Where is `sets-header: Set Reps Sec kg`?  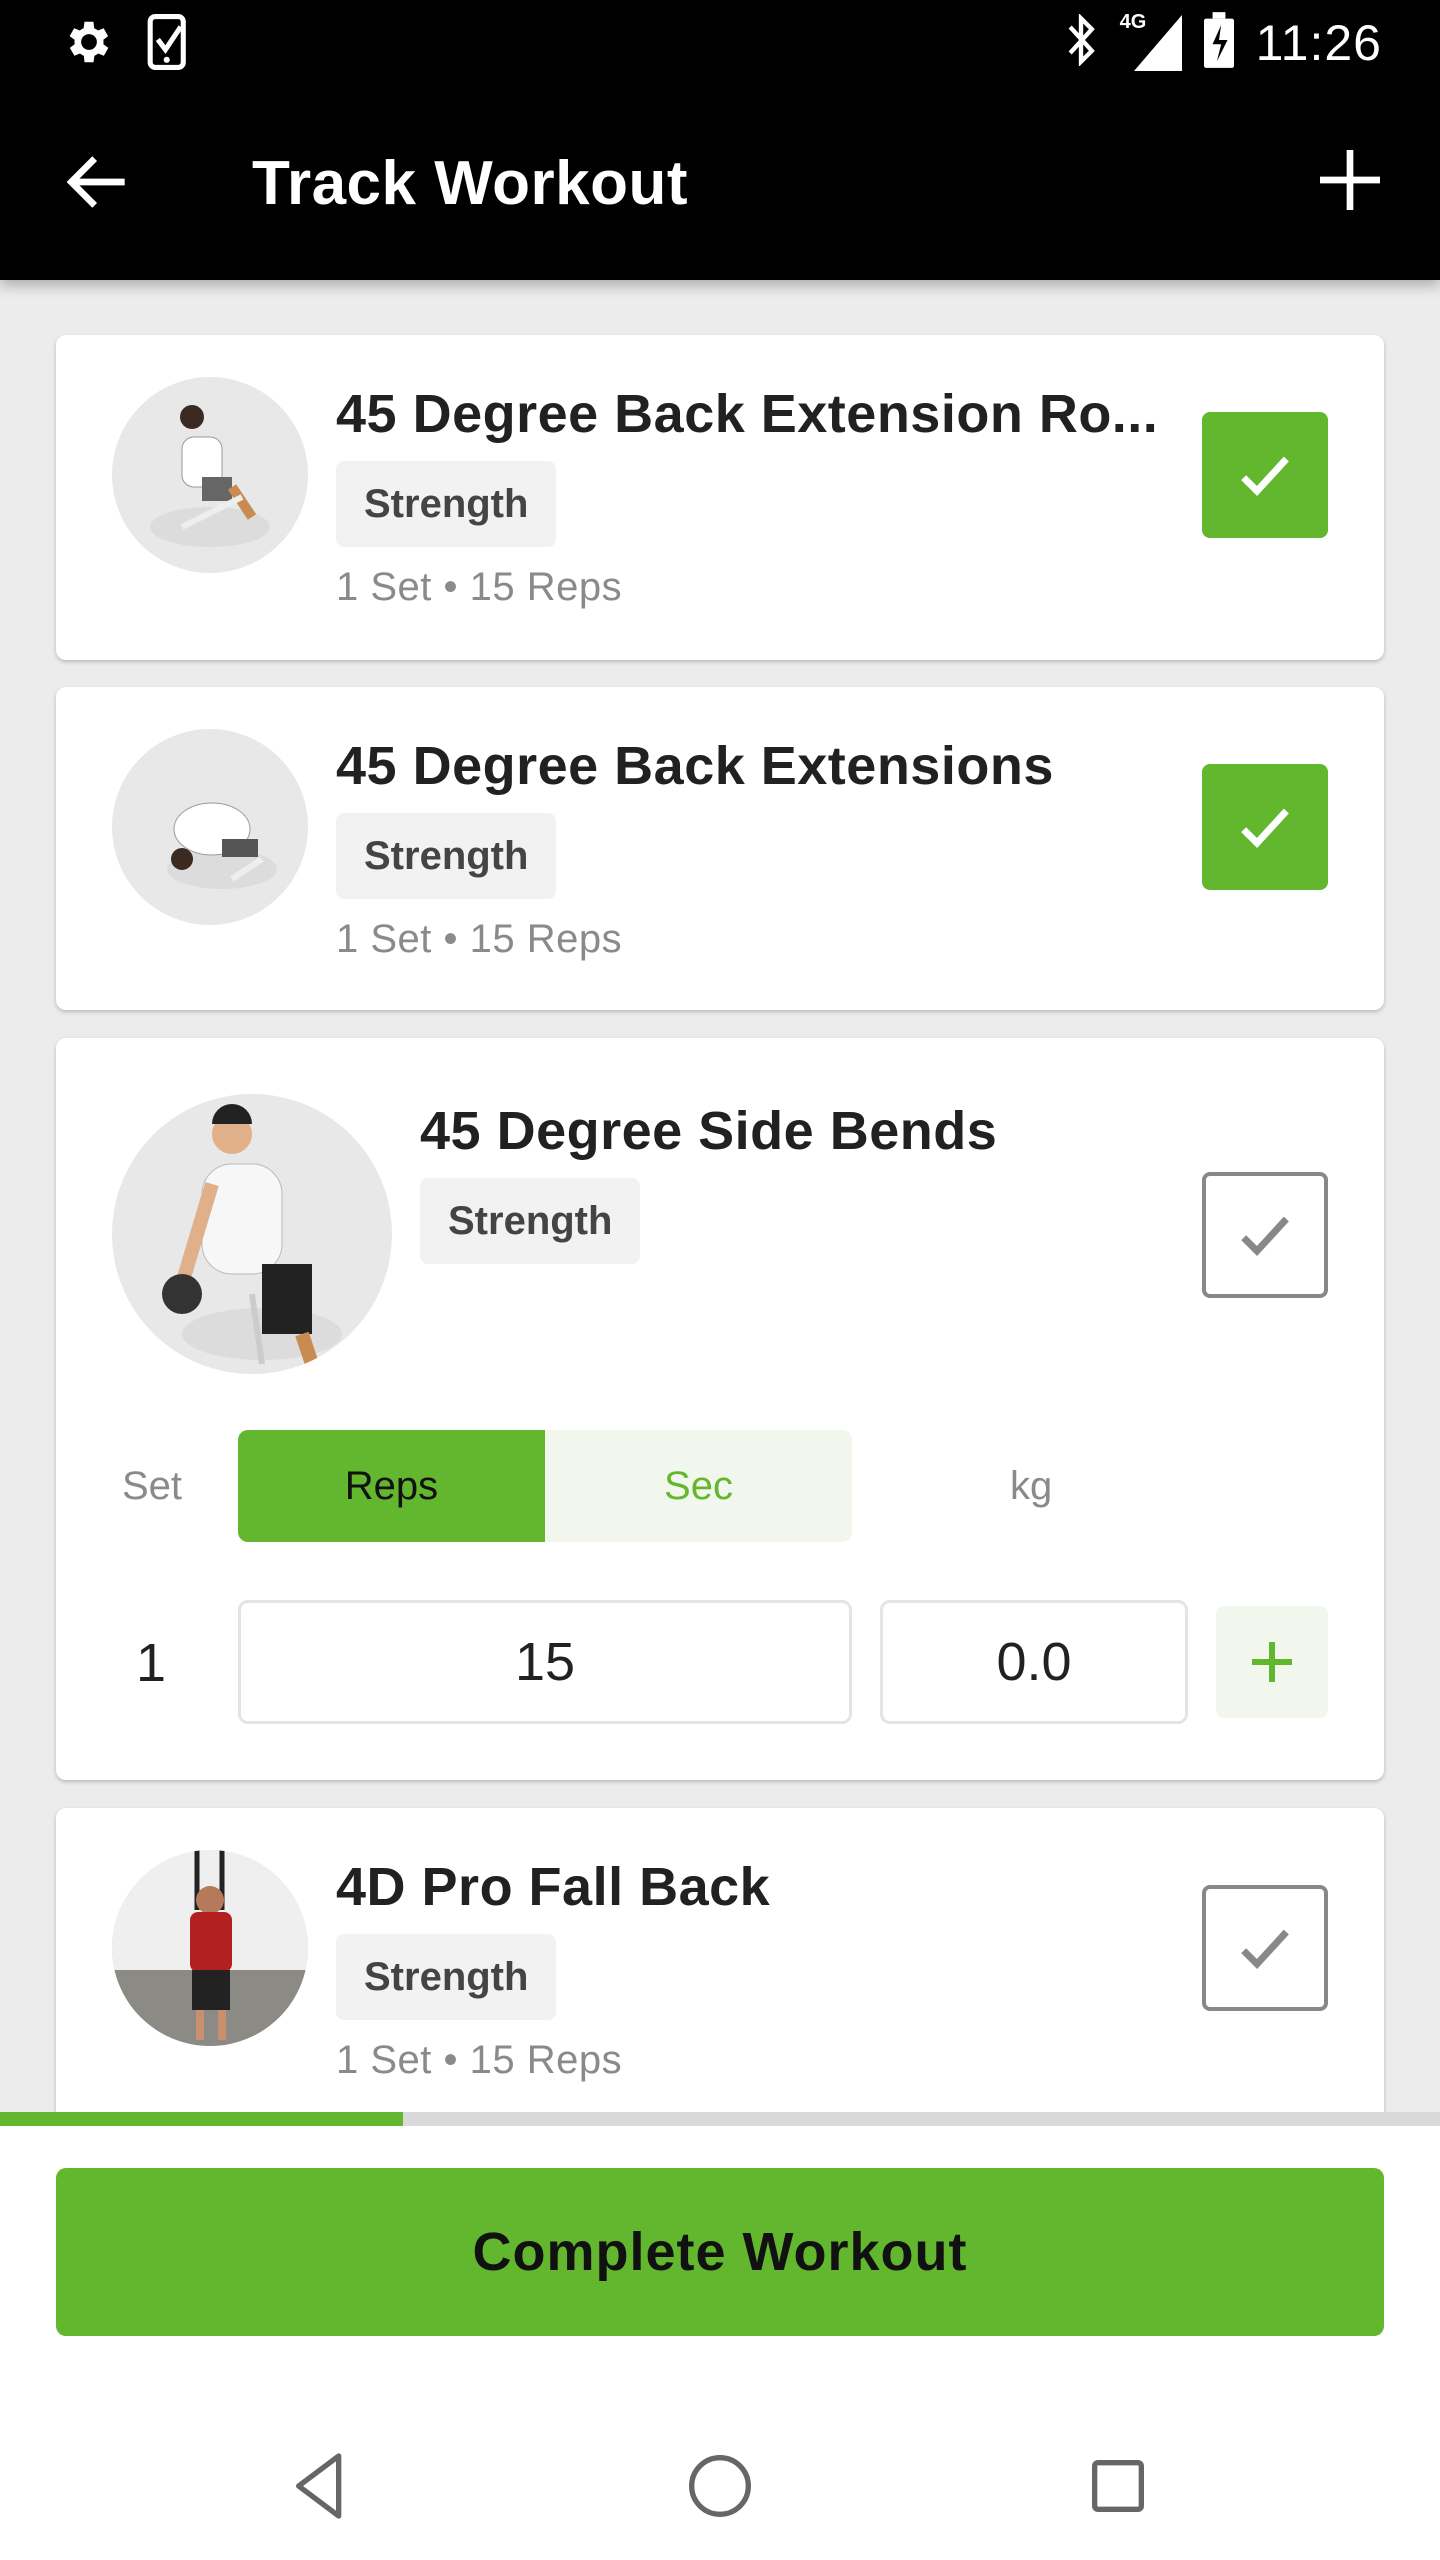 sets-header: Set Reps Sec kg is located at coordinates (720, 1486).